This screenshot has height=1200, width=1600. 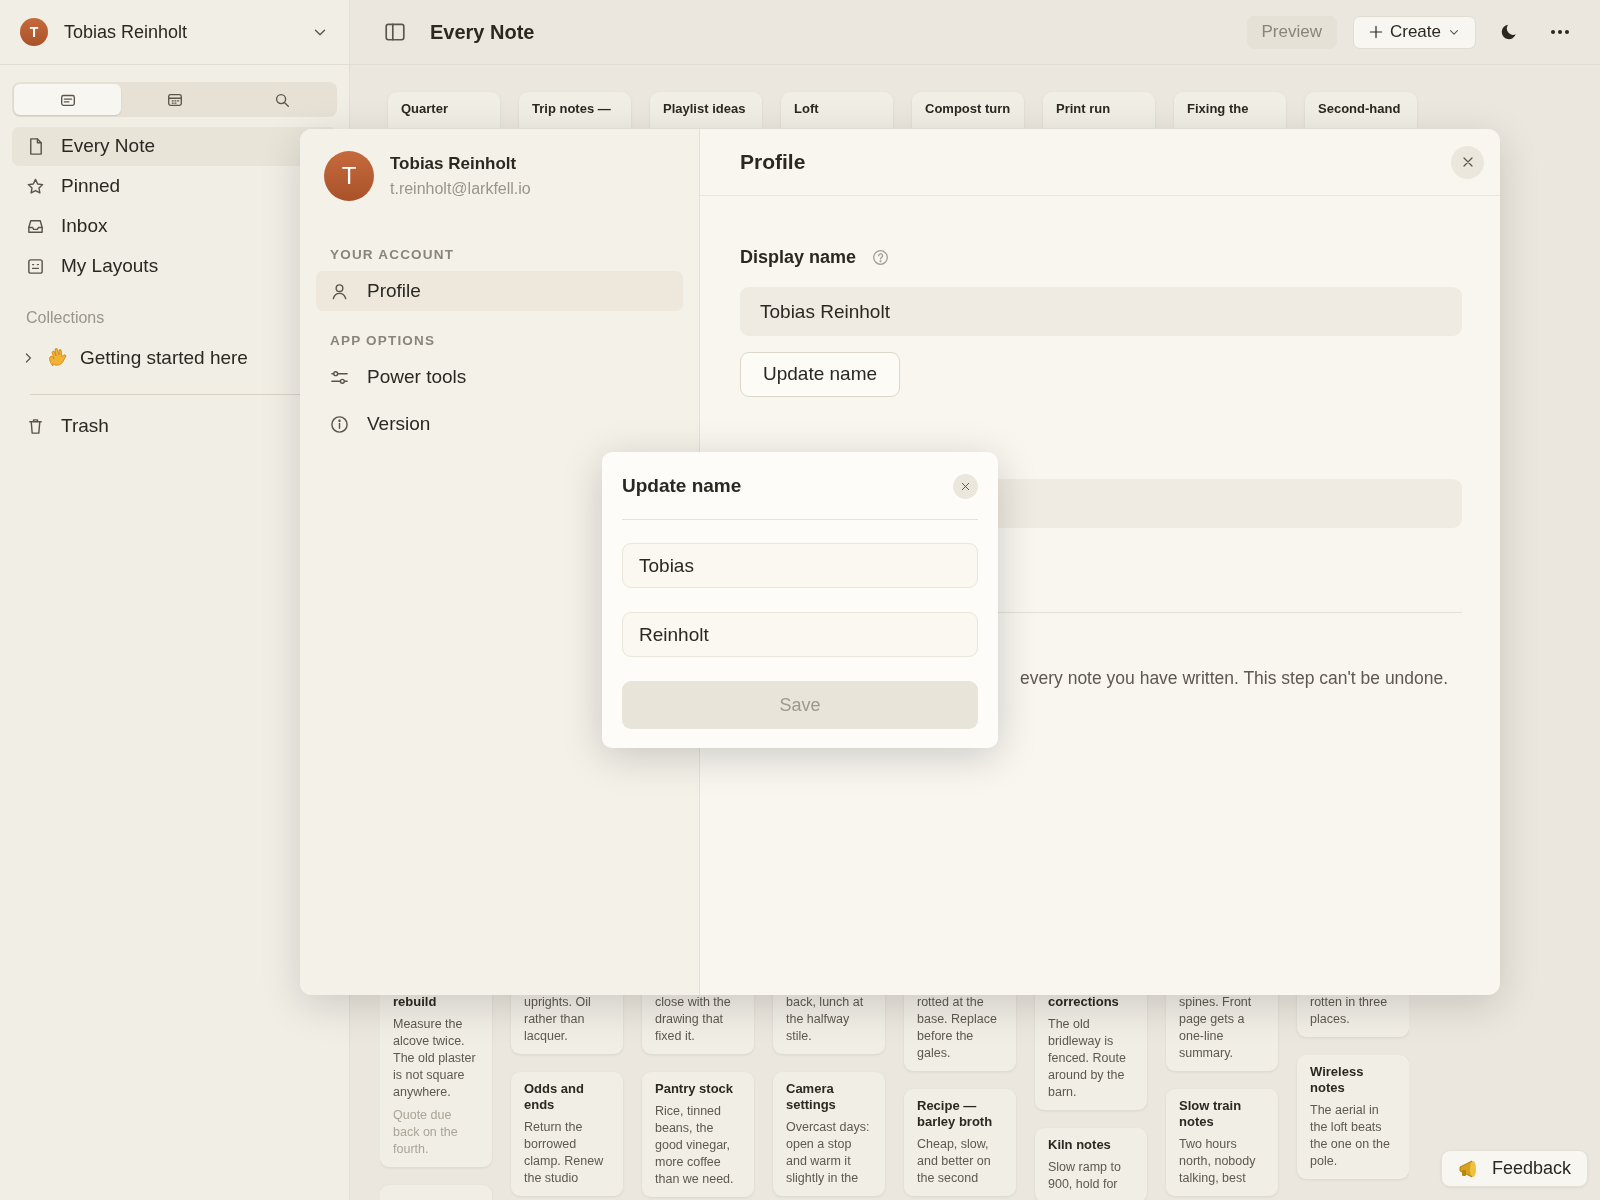 I want to click on field-label: Display name, so click(x=798, y=257).